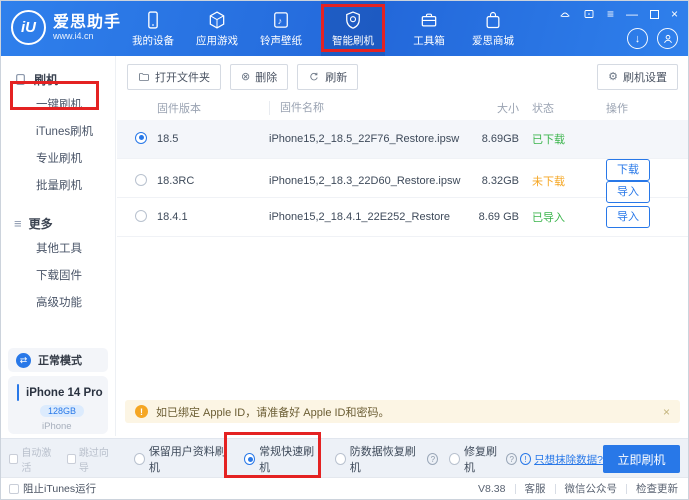 Image resolution: width=689 pixels, height=500 pixels. What do you see at coordinates (667, 38) in the screenshot?
I see `user-account-icon` at bounding box center [667, 38].